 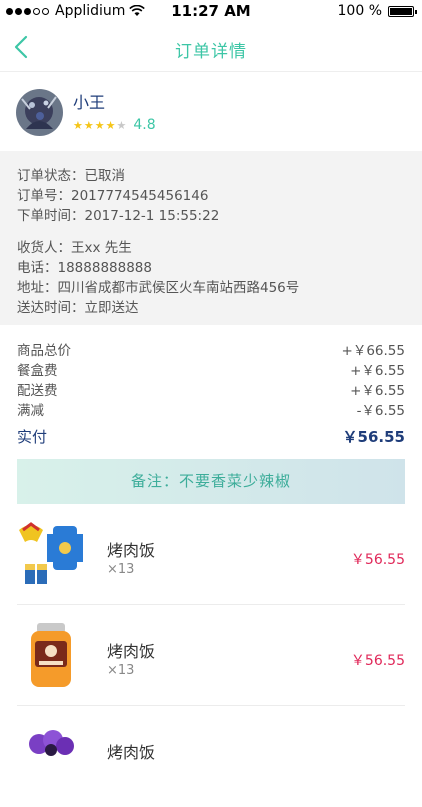 What do you see at coordinates (37, 391) in the screenshot?
I see `price-label: 配送费` at bounding box center [37, 391].